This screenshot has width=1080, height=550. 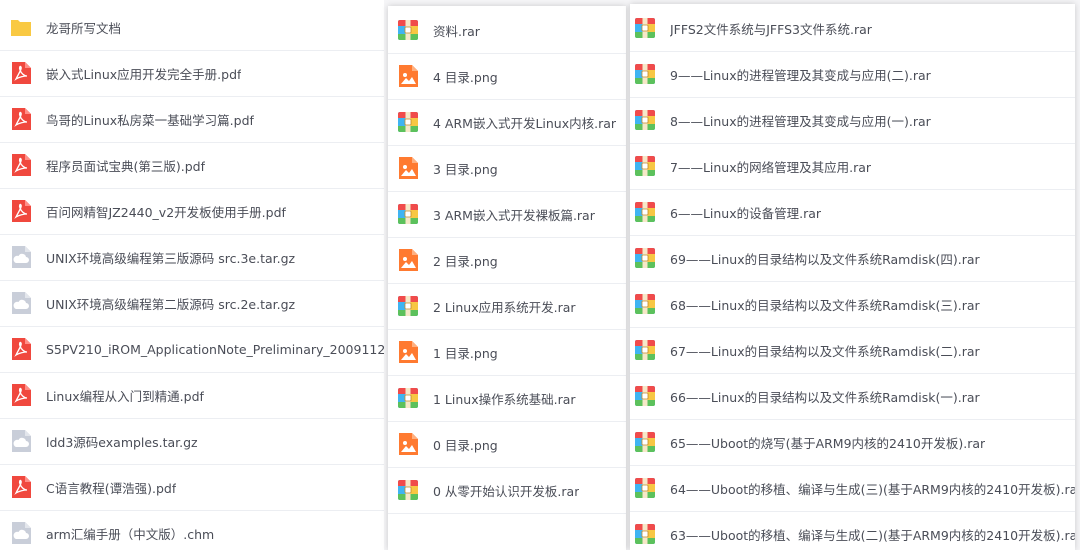 I want to click on file-name: 6——Linux的设备管理.rar, so click(x=746, y=213).